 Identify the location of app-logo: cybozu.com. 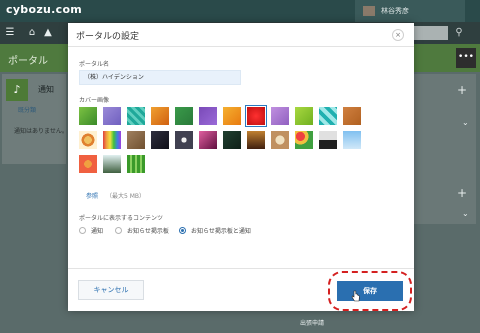
(44, 9).